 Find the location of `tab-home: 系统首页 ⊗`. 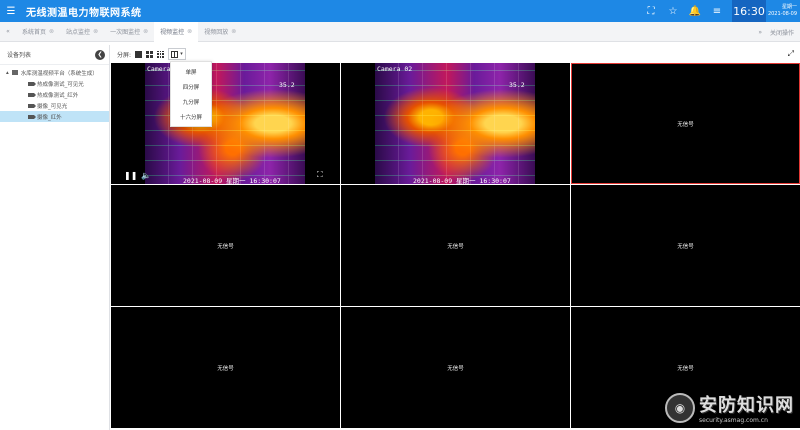

tab-home: 系统首页 ⊗ is located at coordinates (38, 32).